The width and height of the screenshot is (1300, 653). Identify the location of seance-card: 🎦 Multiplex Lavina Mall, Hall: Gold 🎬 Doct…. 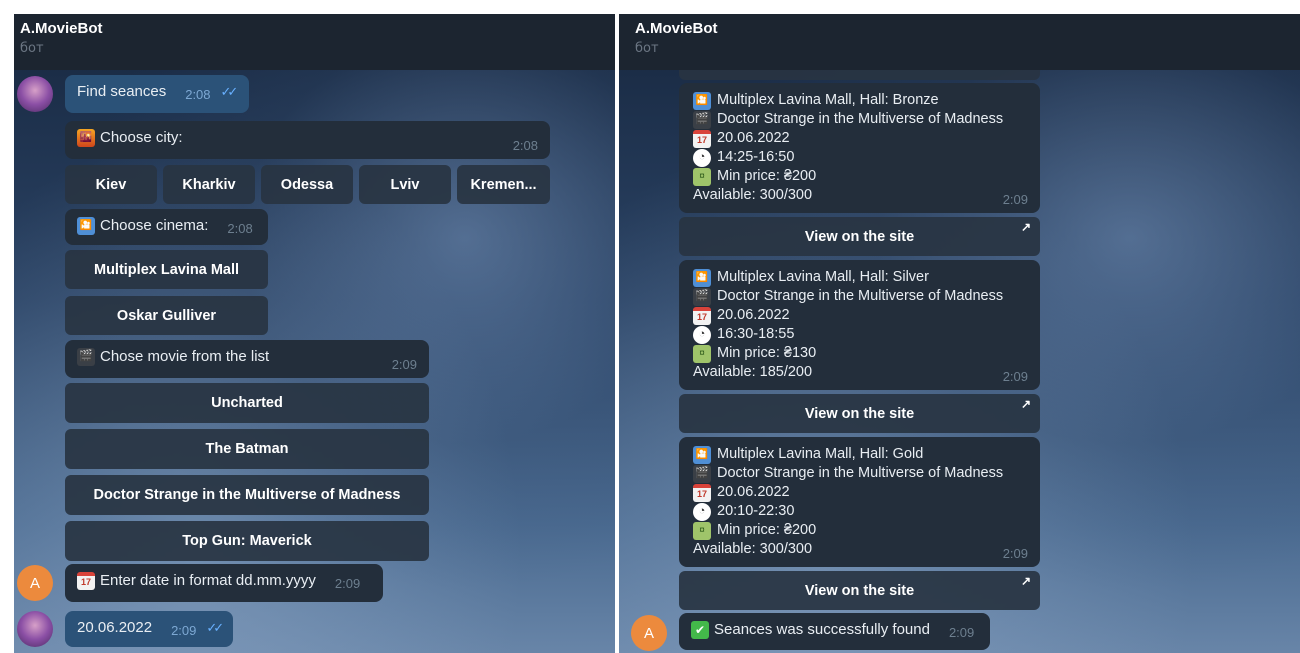
(859, 502).